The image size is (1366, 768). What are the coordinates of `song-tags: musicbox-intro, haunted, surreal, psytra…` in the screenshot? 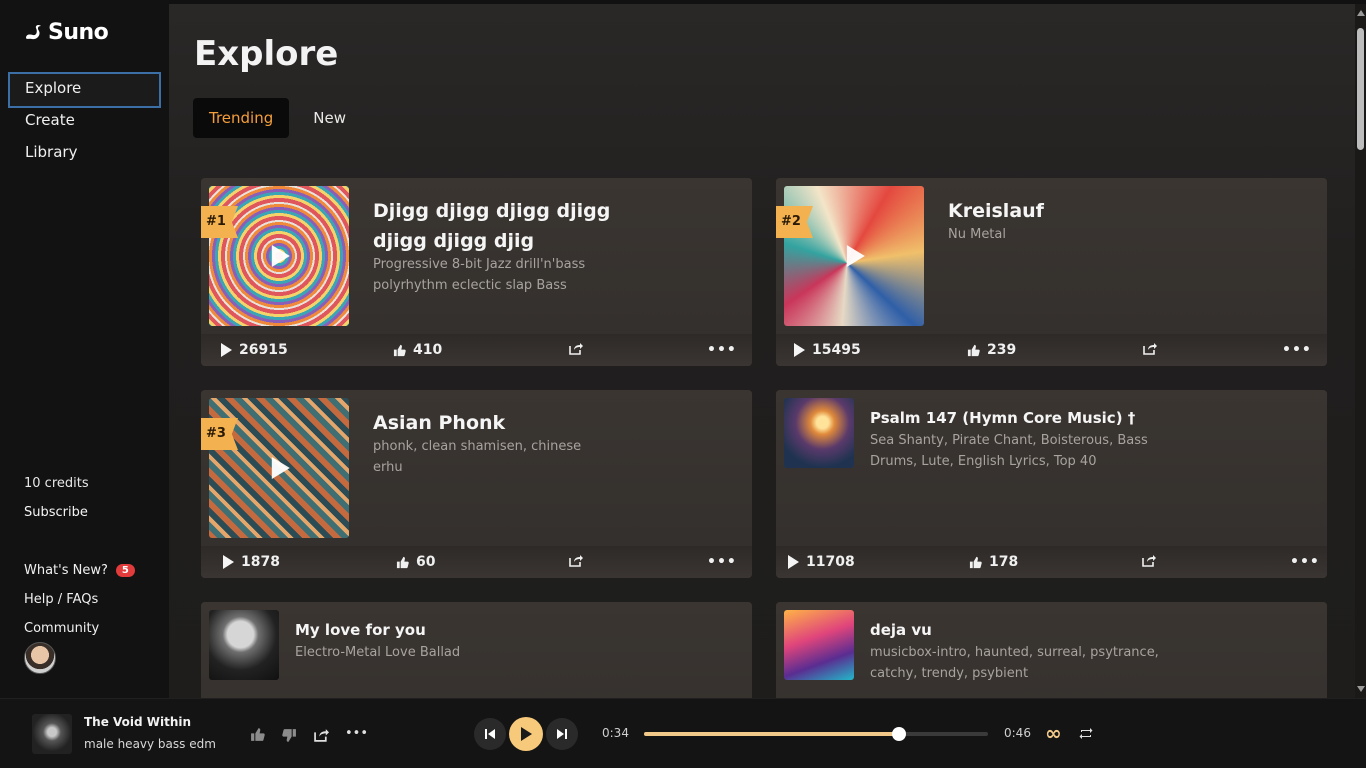 It's located at (1015, 663).